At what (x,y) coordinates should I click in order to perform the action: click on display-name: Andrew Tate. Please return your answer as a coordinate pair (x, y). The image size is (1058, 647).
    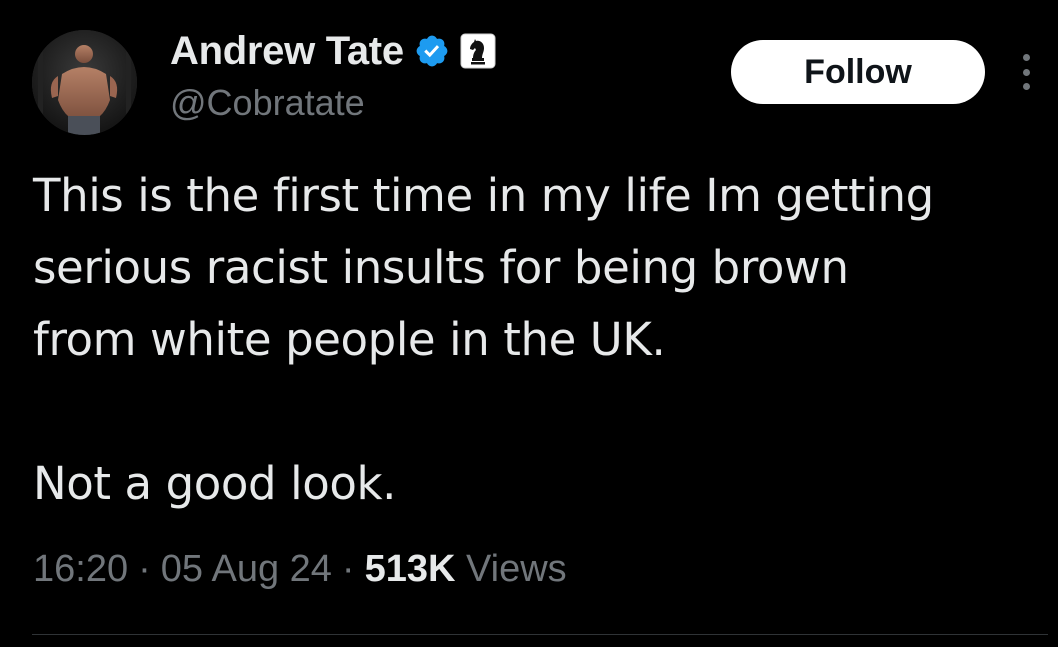
    Looking at the image, I should click on (287, 51).